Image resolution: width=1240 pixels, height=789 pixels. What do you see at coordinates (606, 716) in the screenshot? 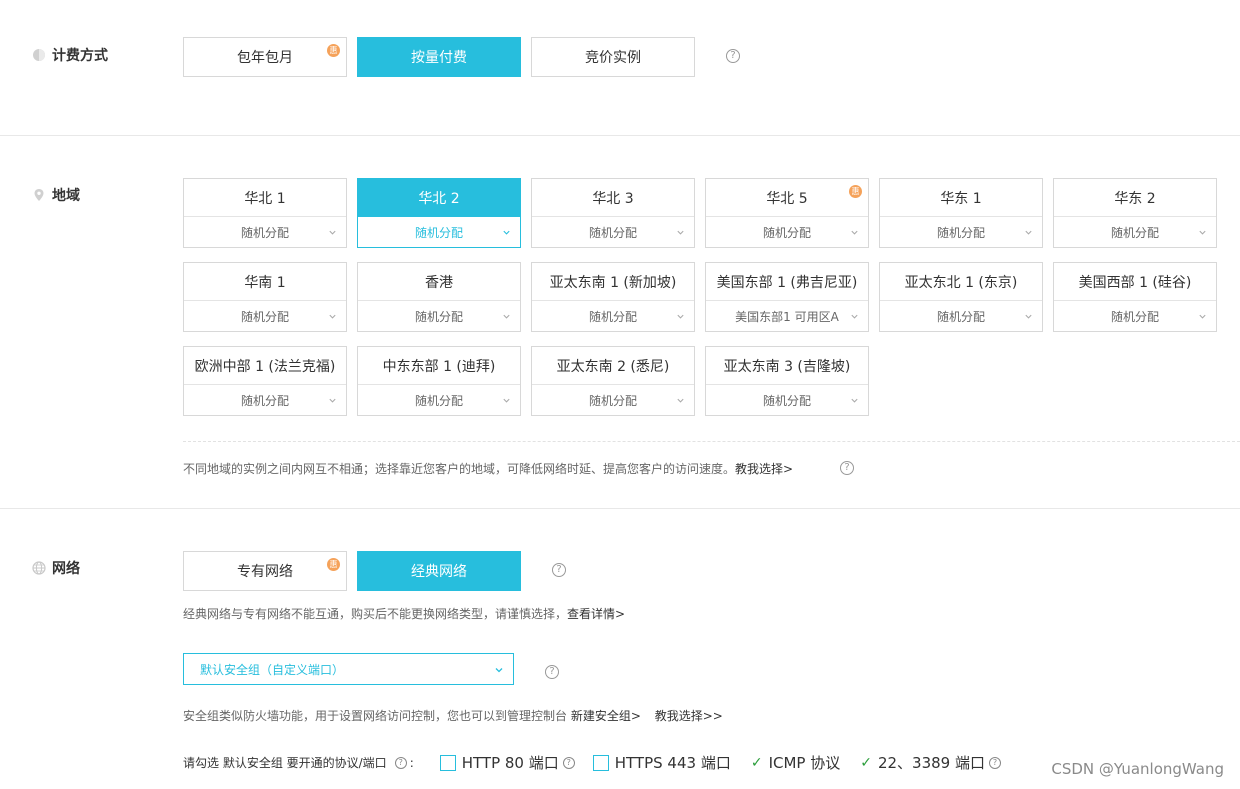
I see `new-security-group-link: 新建安全组>` at bounding box center [606, 716].